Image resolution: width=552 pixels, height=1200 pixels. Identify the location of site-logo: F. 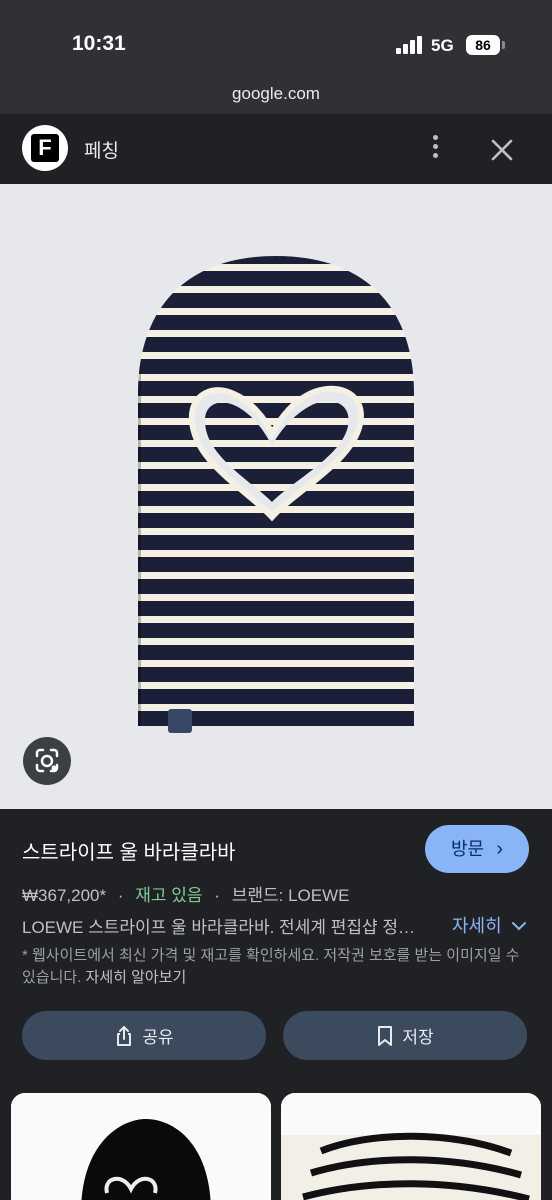
(45, 148).